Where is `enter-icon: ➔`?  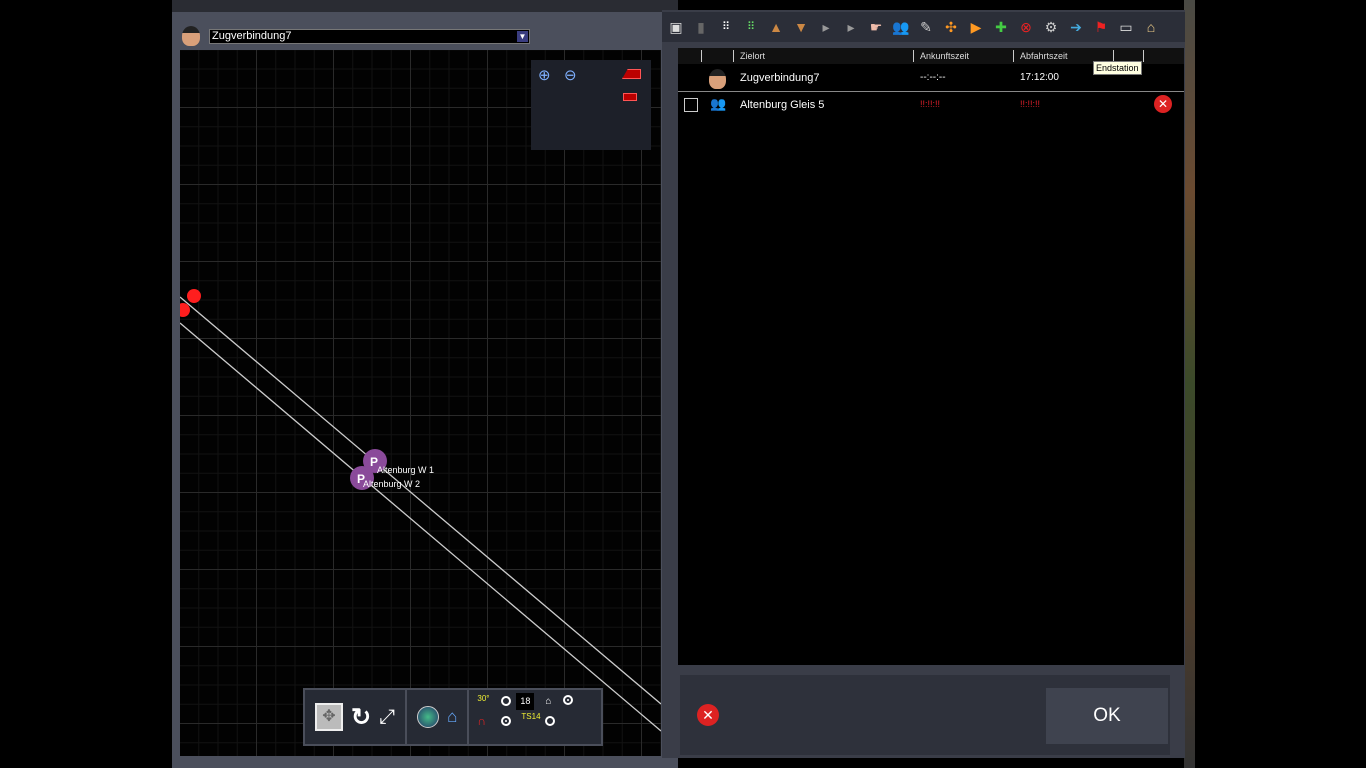
enter-icon: ➔ is located at coordinates (1076, 27).